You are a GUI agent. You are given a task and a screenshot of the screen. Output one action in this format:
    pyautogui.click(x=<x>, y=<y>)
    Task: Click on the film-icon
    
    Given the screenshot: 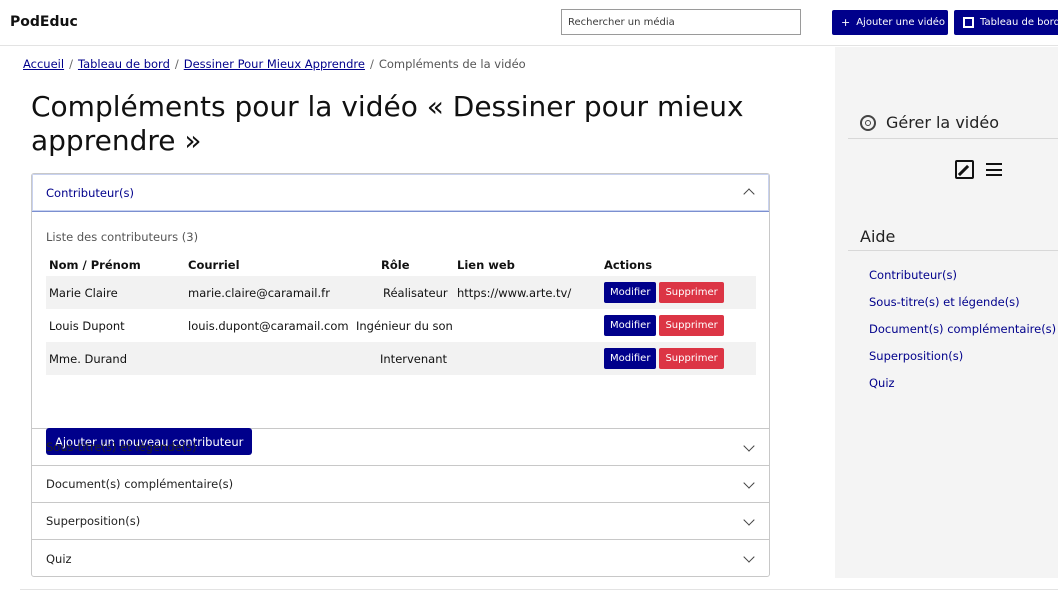 What is the action you would take?
    pyautogui.click(x=968, y=22)
    